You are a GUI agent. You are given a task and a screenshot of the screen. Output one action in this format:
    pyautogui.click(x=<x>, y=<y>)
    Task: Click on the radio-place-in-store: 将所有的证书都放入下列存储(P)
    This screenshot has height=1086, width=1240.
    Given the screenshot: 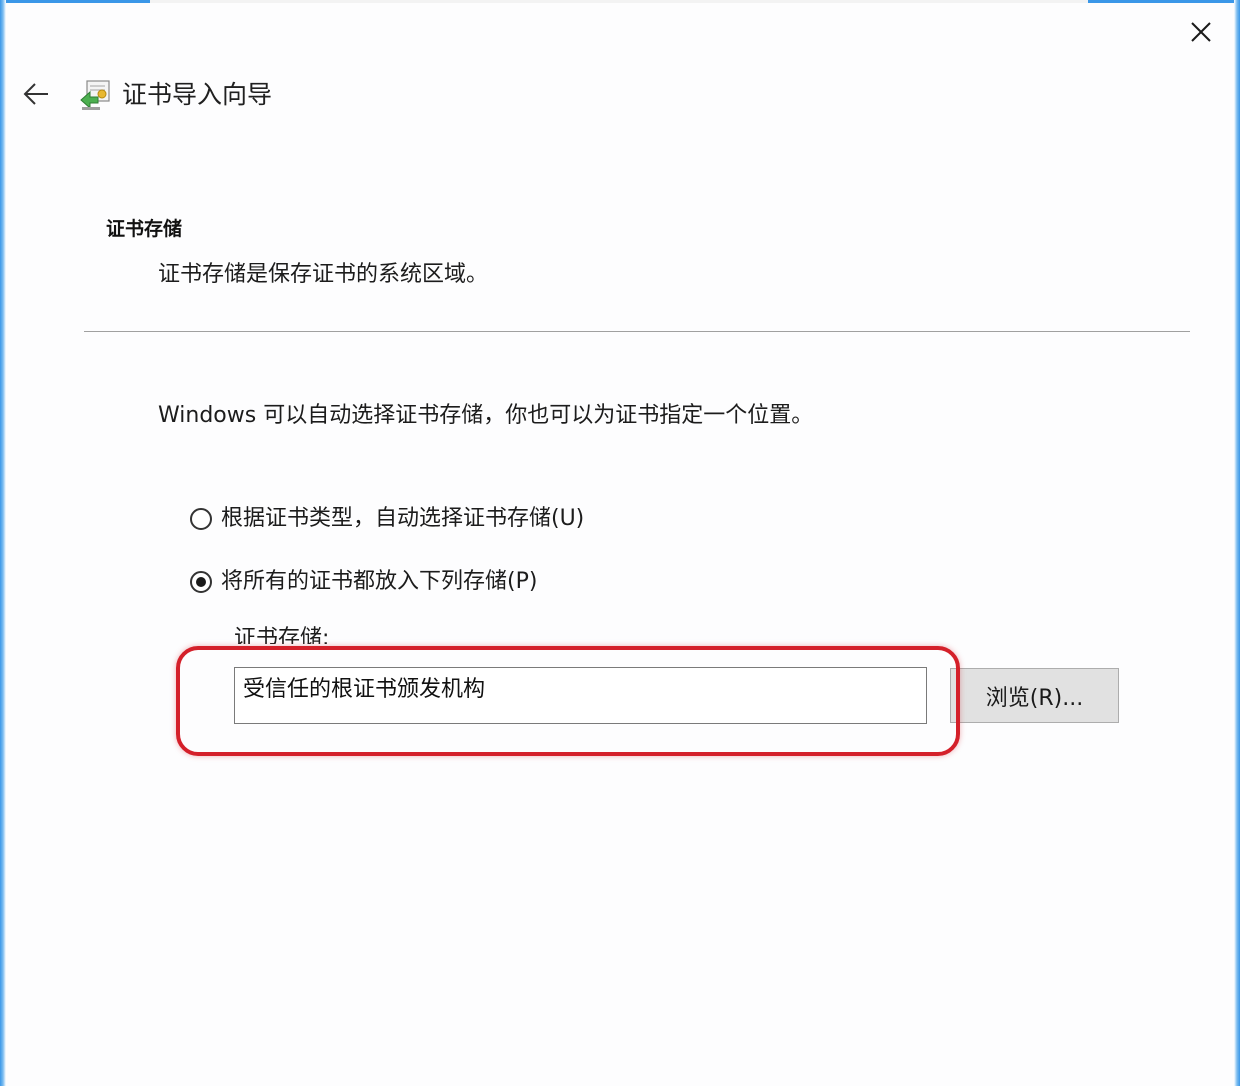 What is the action you would take?
    pyautogui.click(x=363, y=582)
    